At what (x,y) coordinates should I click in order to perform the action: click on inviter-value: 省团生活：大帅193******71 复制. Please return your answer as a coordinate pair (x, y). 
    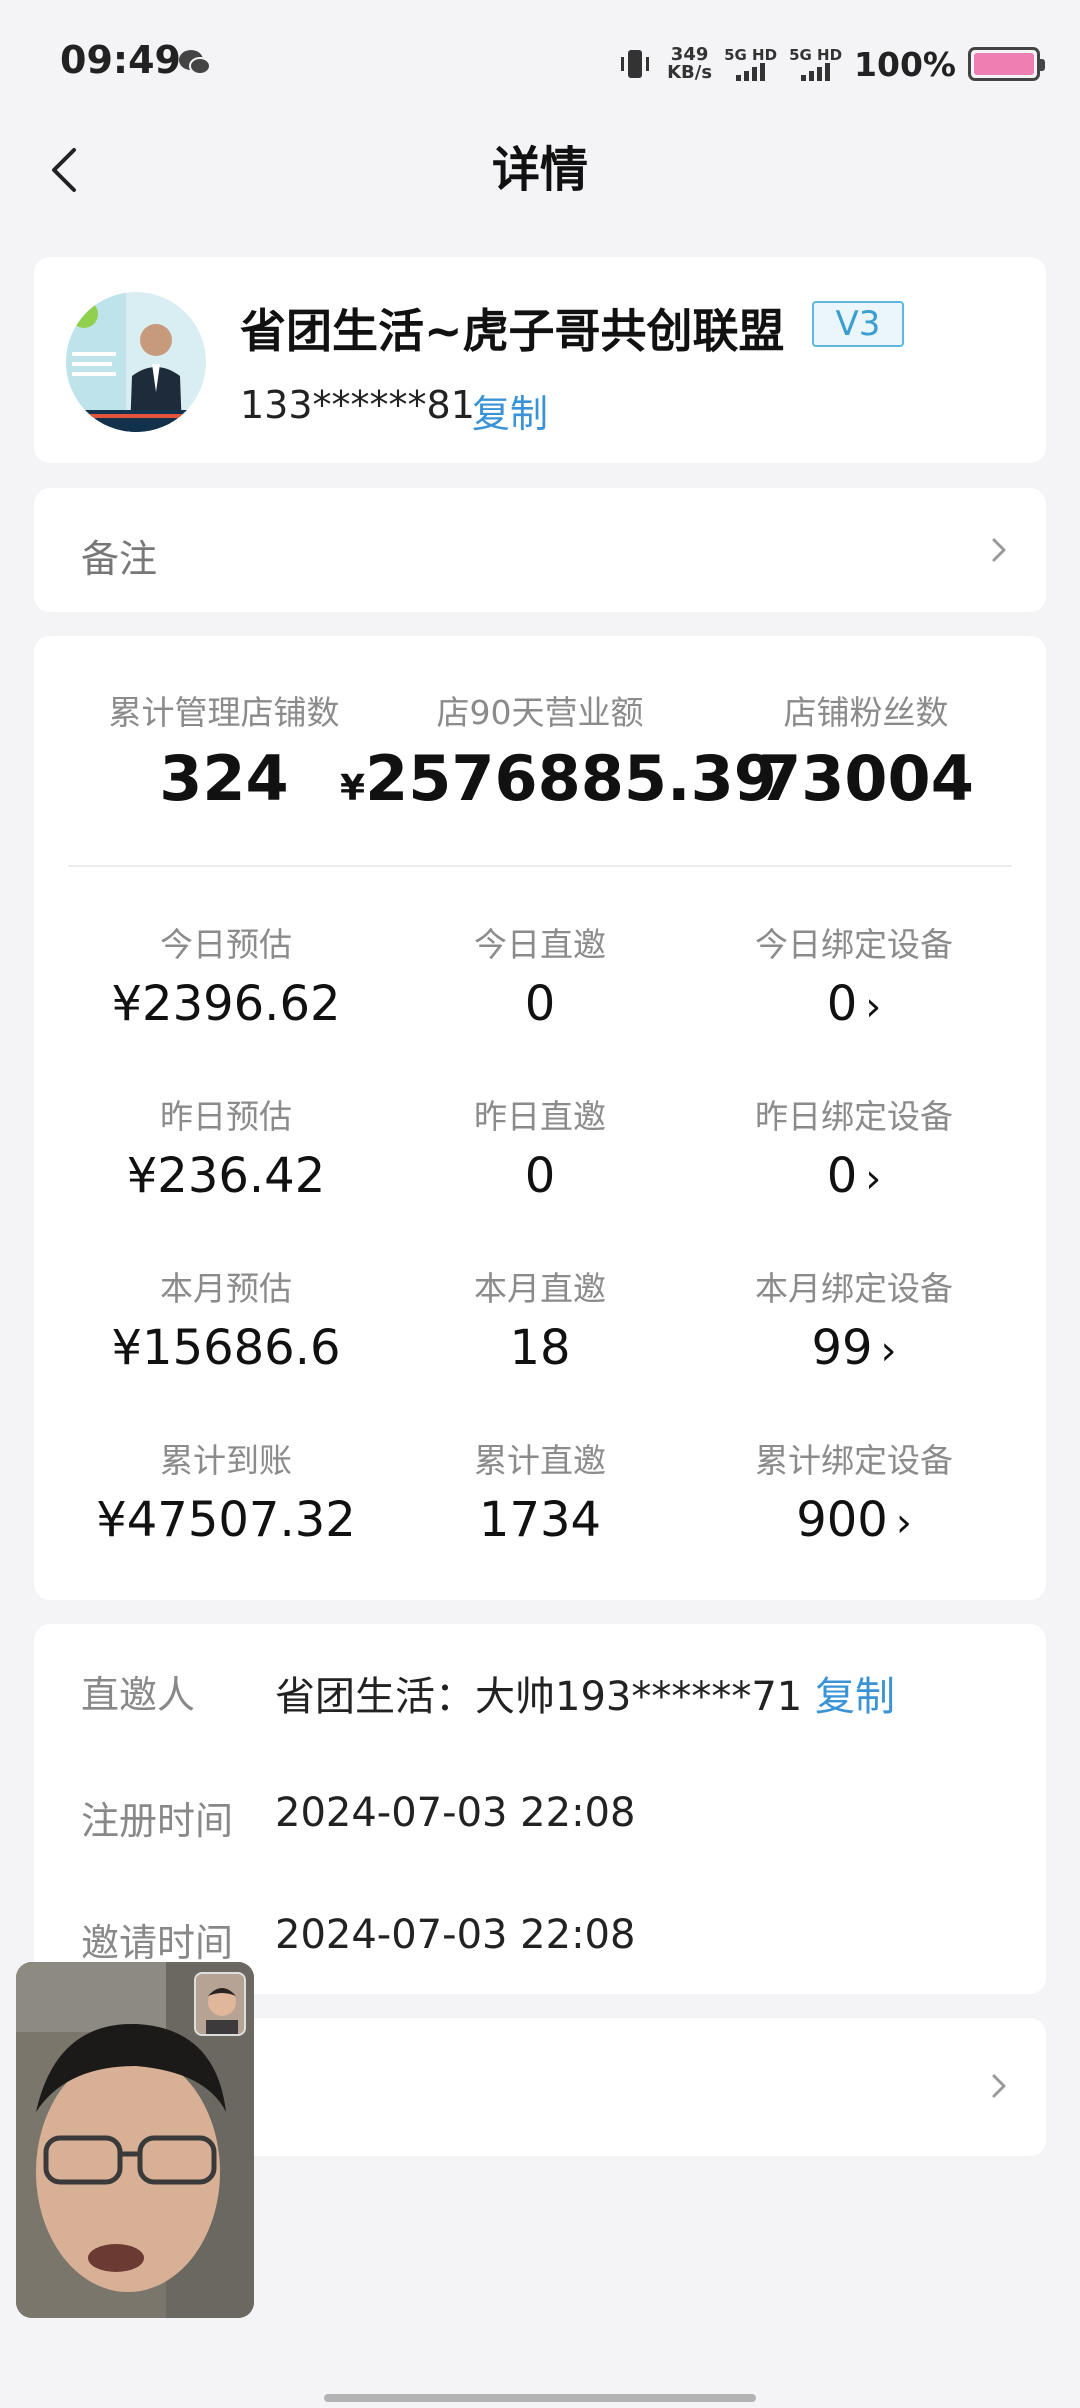
    Looking at the image, I should click on (585, 1697).